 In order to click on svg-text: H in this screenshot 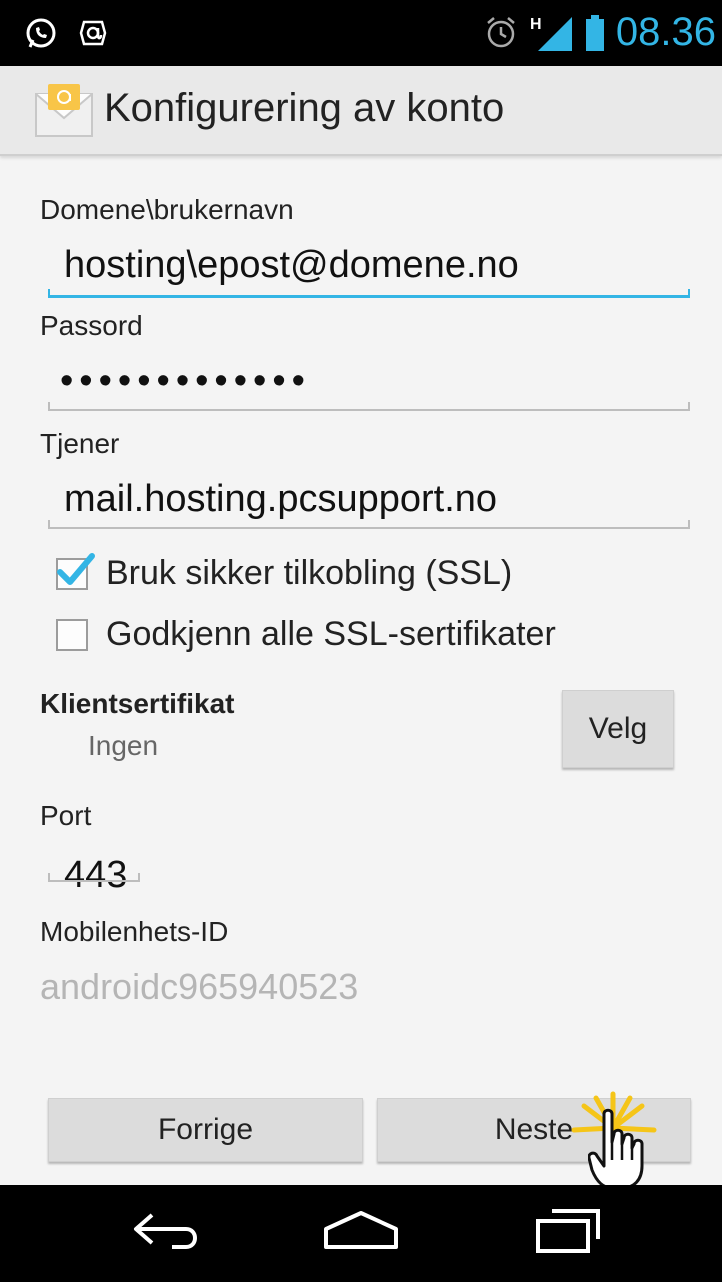, I will do `click(536, 24)`.